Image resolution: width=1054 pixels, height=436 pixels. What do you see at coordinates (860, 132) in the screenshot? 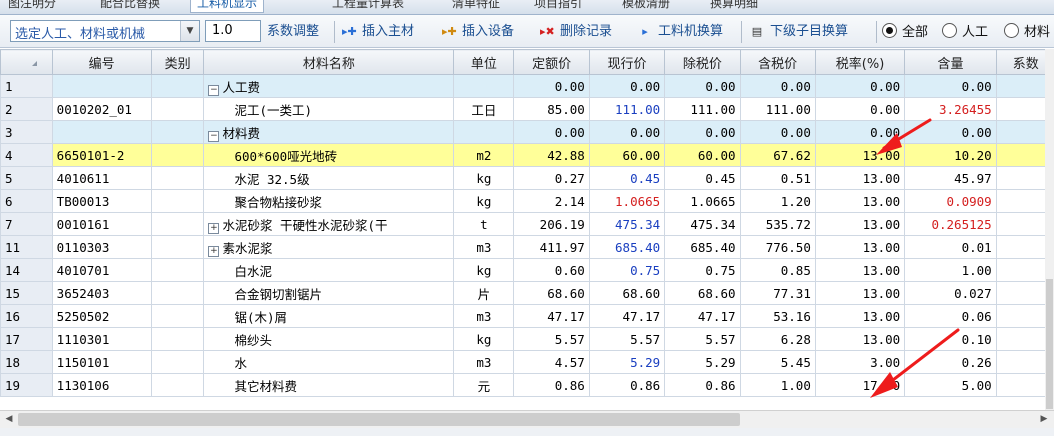
I see `tax-rate-cell: 0.00` at bounding box center [860, 132].